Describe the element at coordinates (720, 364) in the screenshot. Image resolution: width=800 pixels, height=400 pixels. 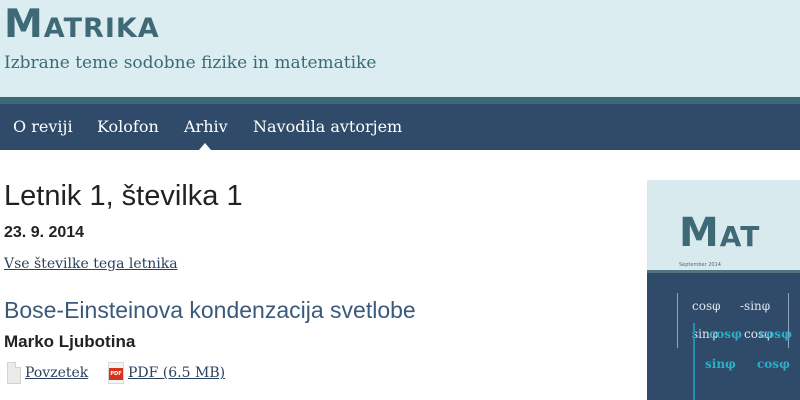
I see `matrix-overlay-cell: sinφ` at that location.